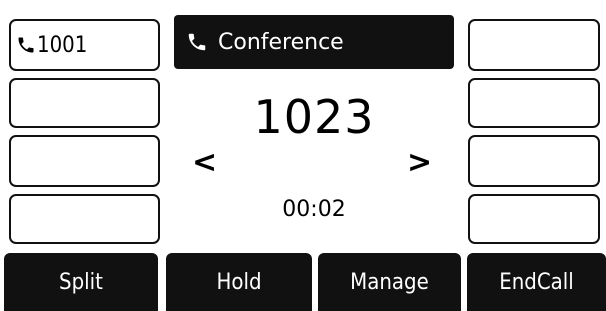 The width and height of the screenshot is (606, 311). Describe the element at coordinates (239, 282) in the screenshot. I see `hold-button: Hold` at that location.